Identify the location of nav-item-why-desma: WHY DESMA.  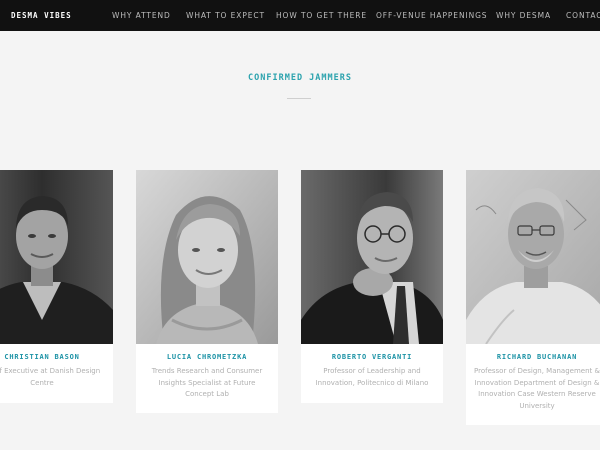
(523, 15).